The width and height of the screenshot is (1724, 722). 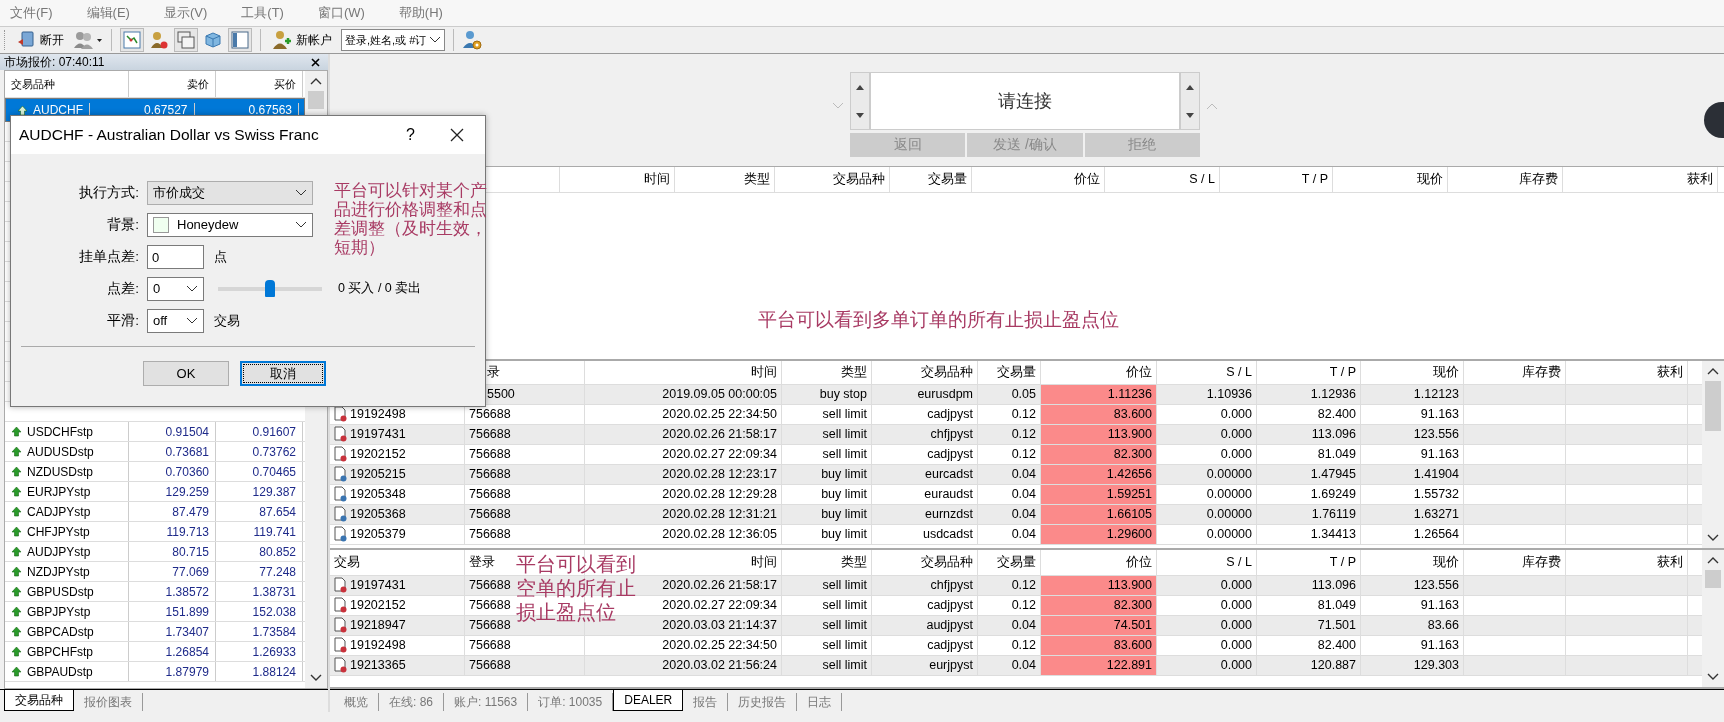 What do you see at coordinates (155, 452) in the screenshot?
I see `quote-row: AUDUSDstp 0.73681 0.73762` at bounding box center [155, 452].